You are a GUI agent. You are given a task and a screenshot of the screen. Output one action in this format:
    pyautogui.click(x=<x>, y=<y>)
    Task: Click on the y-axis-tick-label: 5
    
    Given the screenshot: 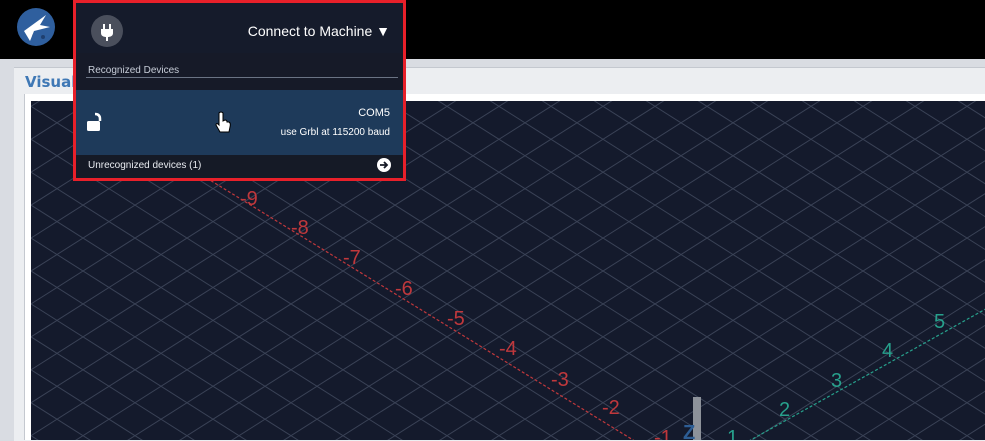 What is the action you would take?
    pyautogui.click(x=939, y=322)
    